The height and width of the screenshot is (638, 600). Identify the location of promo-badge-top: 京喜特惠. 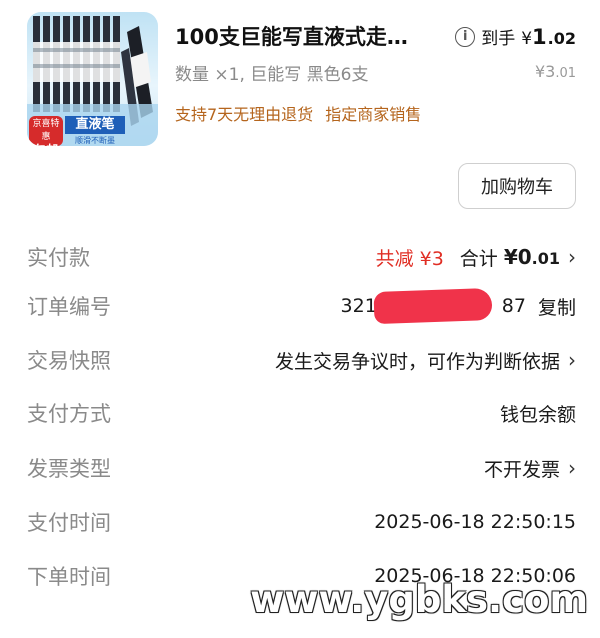
(46, 130).